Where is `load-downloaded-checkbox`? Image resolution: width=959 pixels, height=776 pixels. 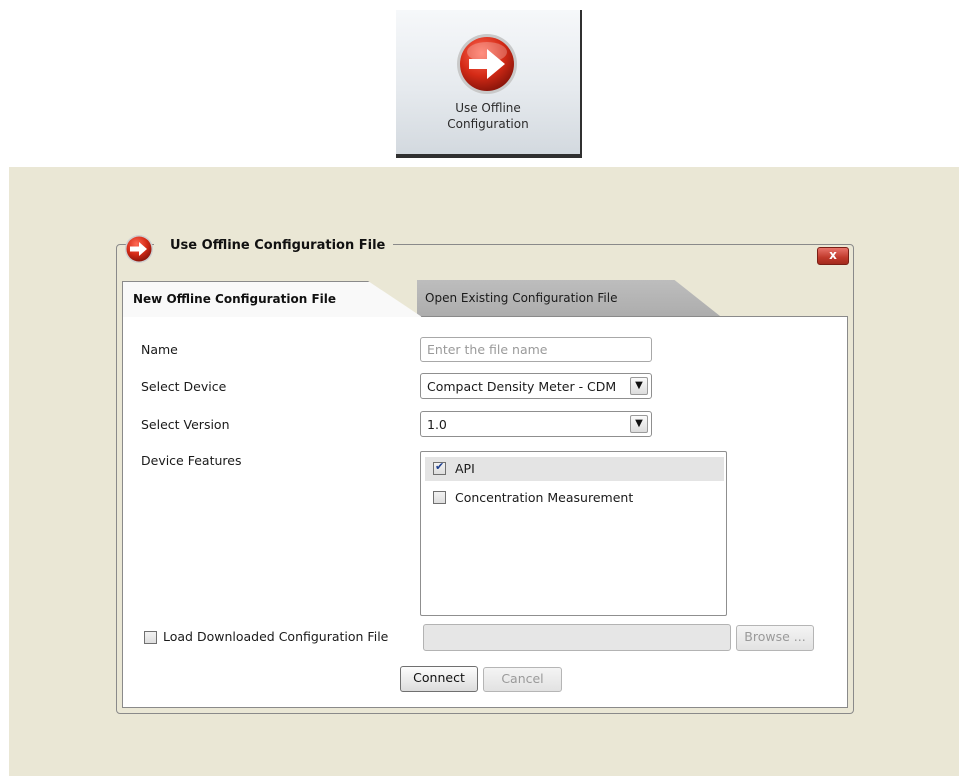
load-downloaded-checkbox is located at coordinates (150, 637).